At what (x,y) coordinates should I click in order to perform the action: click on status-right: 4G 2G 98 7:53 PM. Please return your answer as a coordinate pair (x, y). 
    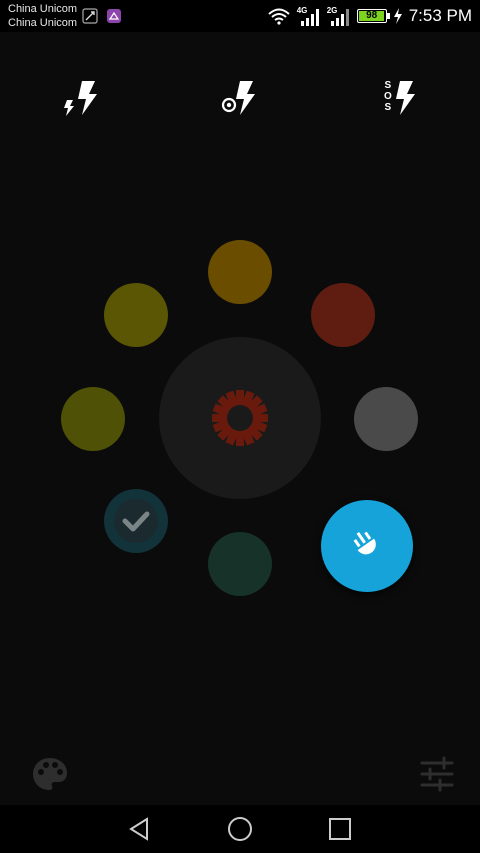
    Looking at the image, I should click on (369, 16).